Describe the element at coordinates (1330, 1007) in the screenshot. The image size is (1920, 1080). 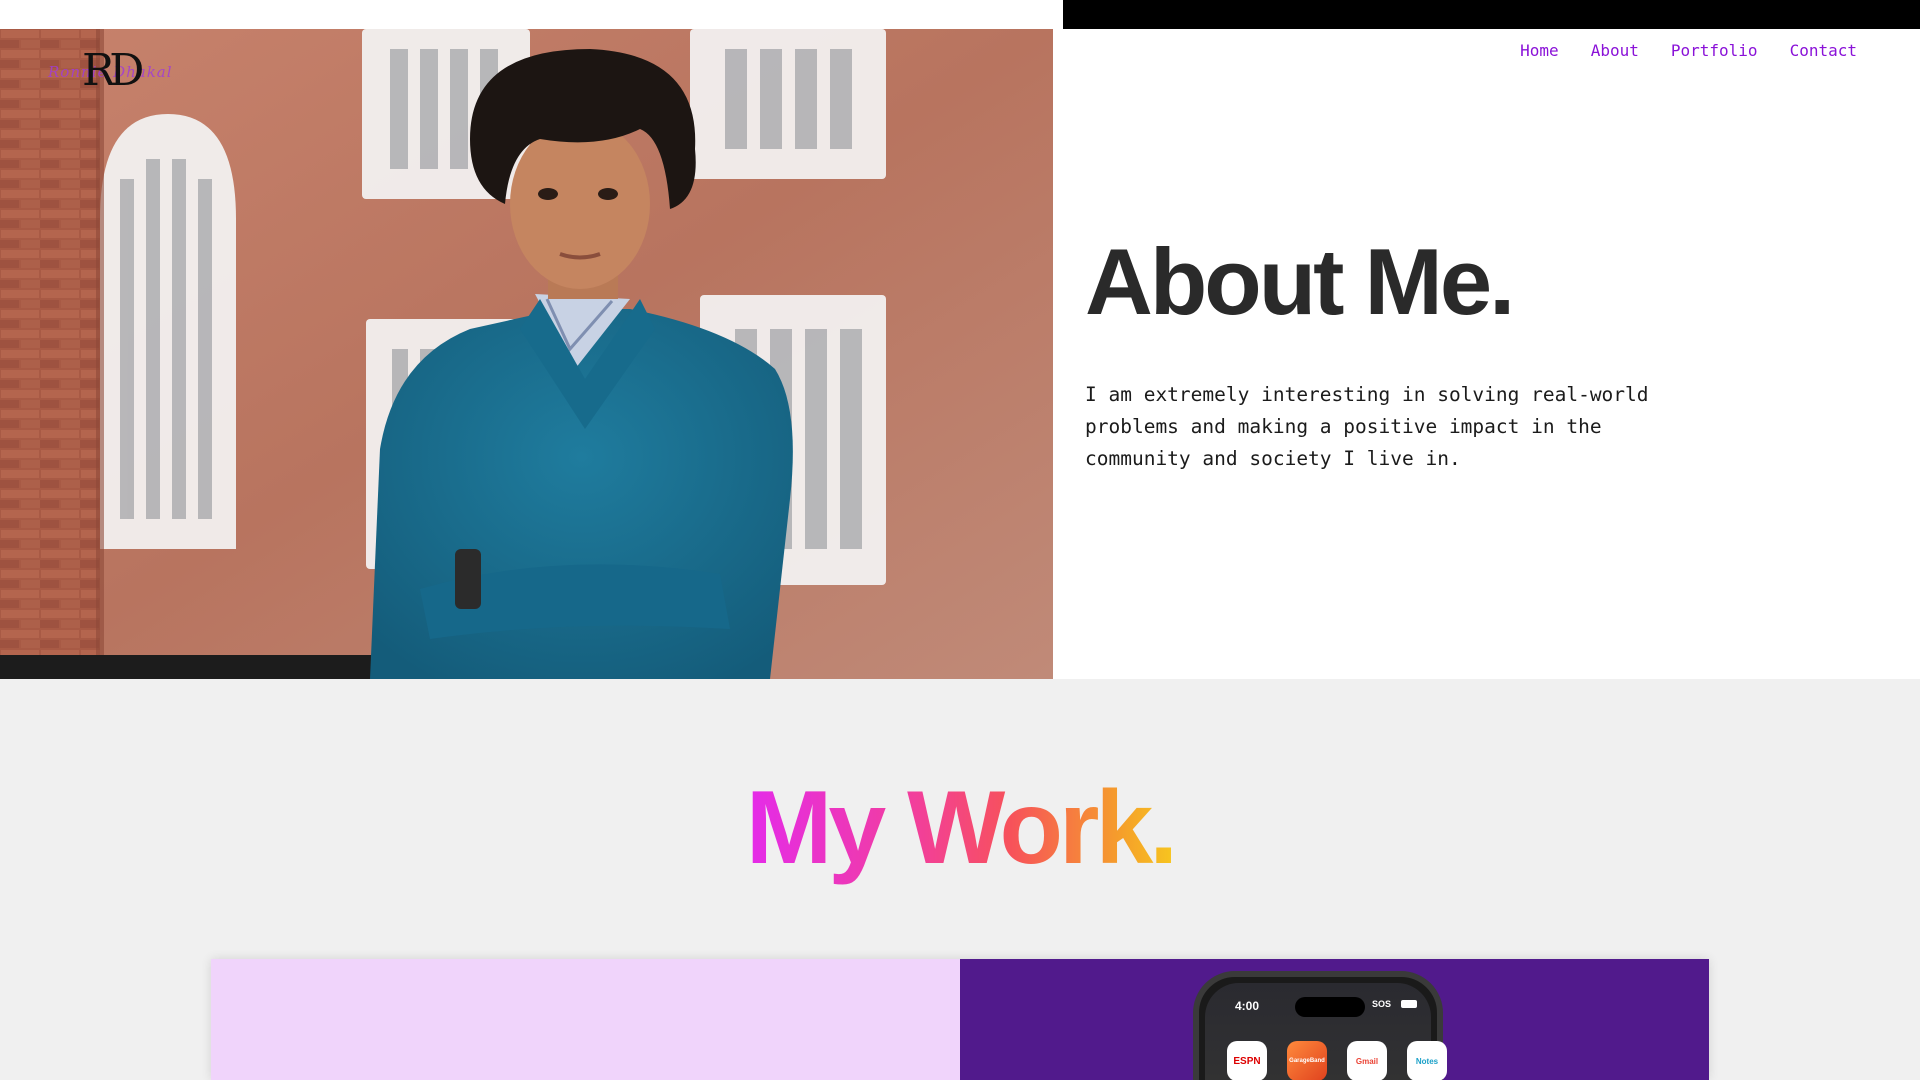
I see `dynamic-island` at that location.